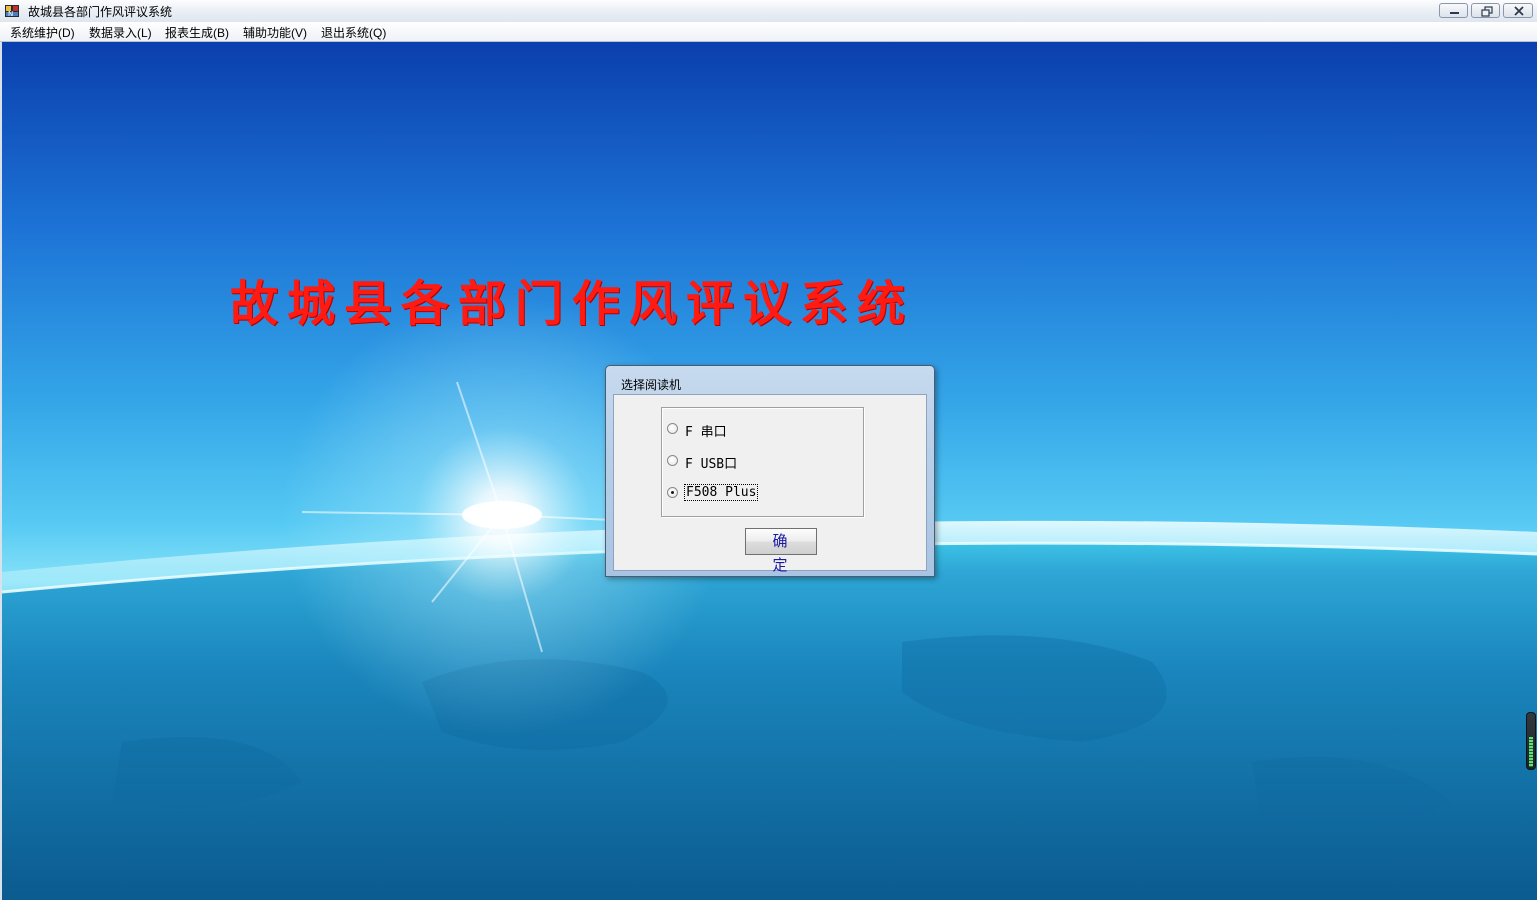  I want to click on app-icon: N, so click(12, 11).